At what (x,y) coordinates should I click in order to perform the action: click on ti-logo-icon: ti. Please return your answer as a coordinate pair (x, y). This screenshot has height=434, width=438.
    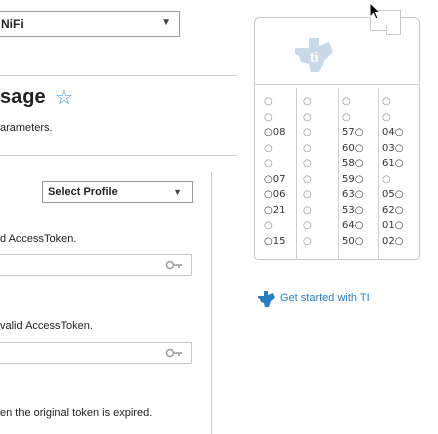
    Looking at the image, I should click on (314, 55).